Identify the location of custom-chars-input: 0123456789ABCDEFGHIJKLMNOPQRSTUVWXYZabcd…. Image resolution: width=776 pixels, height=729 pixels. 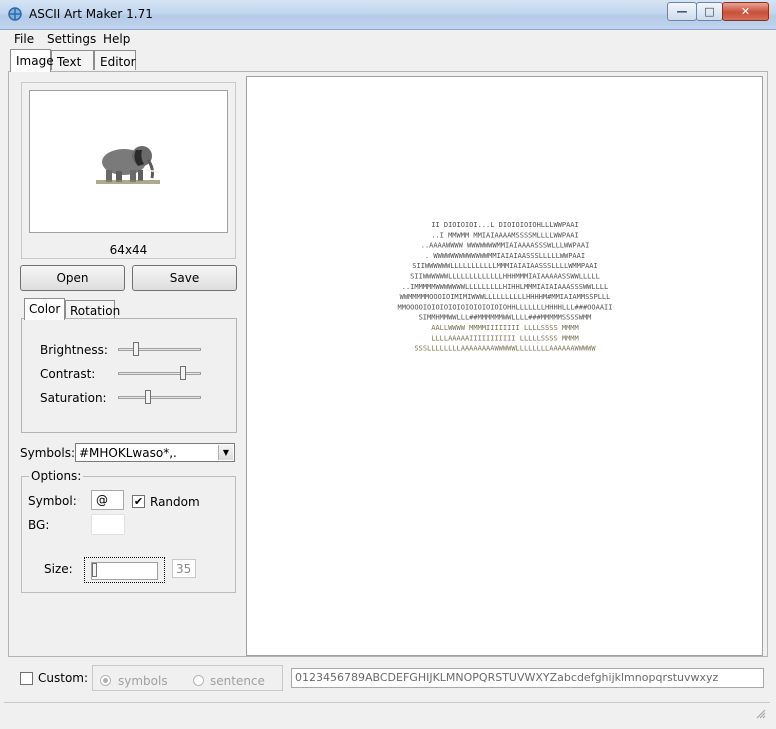
(527, 678).